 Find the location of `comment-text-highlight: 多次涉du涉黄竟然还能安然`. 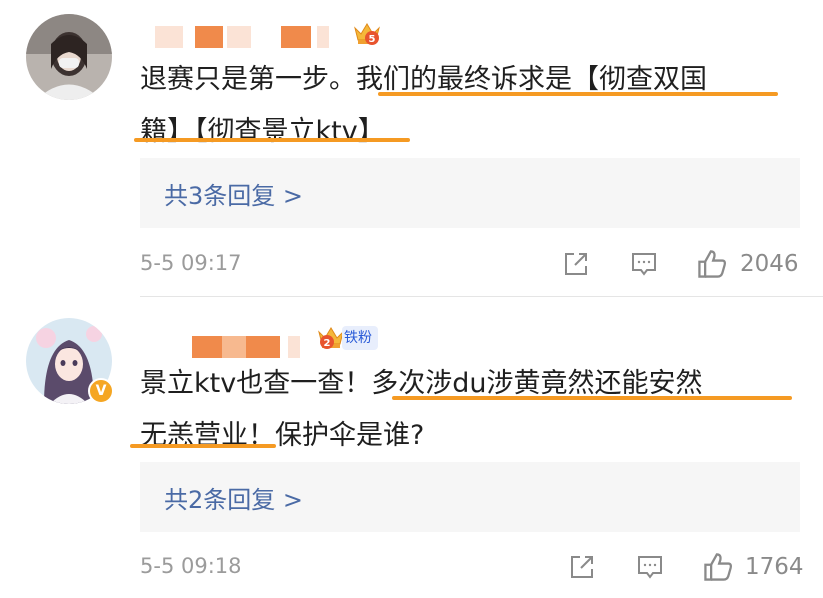

comment-text-highlight: 多次涉du涉黄竟然还能安然 is located at coordinates (537, 383).